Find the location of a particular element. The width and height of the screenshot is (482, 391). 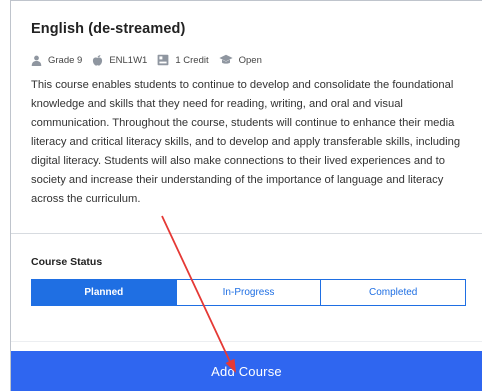

book-icon is located at coordinates (163, 60).